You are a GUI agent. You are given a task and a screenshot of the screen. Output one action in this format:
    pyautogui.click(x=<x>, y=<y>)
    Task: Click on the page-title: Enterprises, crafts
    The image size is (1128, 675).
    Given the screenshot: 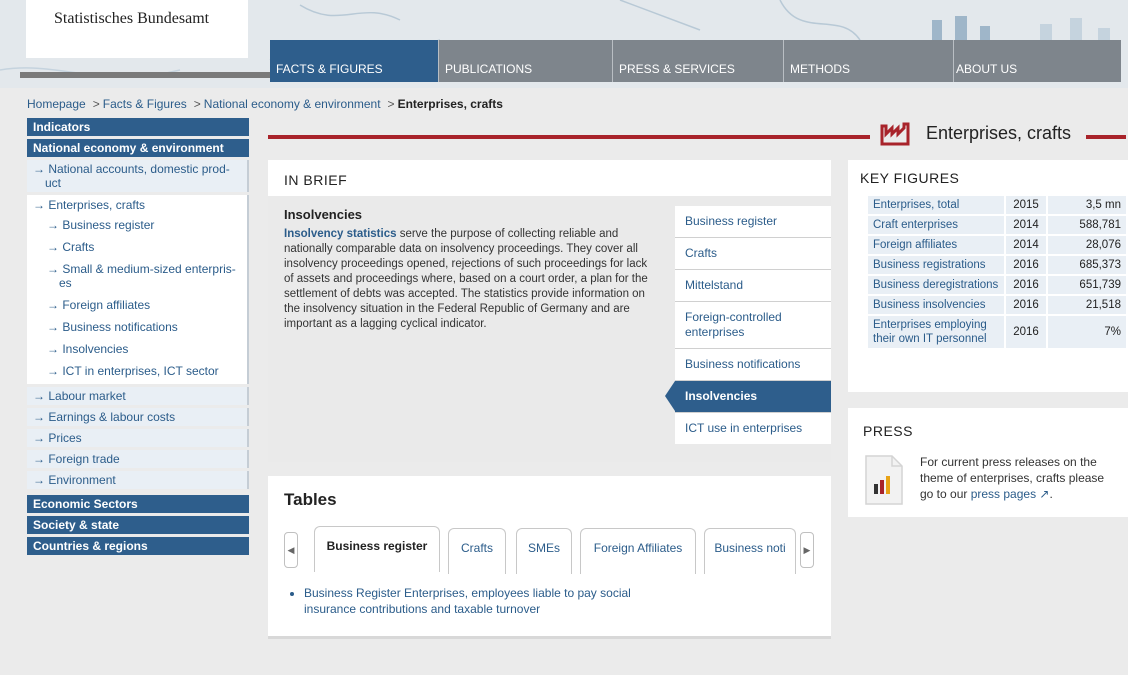 What is the action you would take?
    pyautogui.click(x=999, y=133)
    